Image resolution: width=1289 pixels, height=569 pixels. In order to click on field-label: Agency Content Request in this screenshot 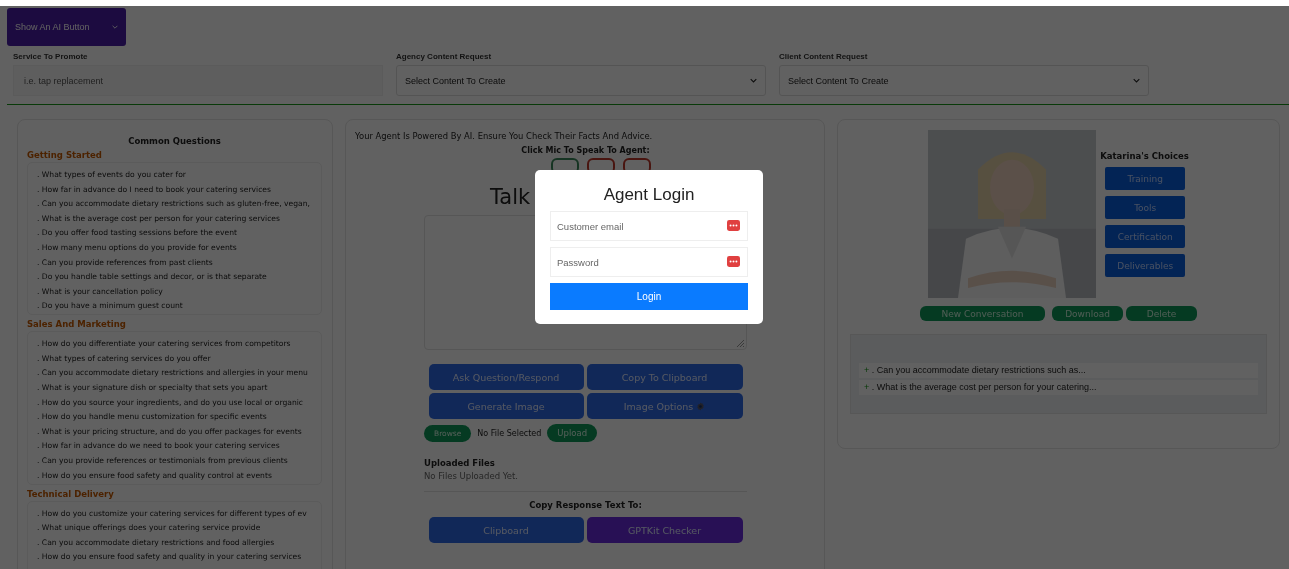, I will do `click(444, 56)`.